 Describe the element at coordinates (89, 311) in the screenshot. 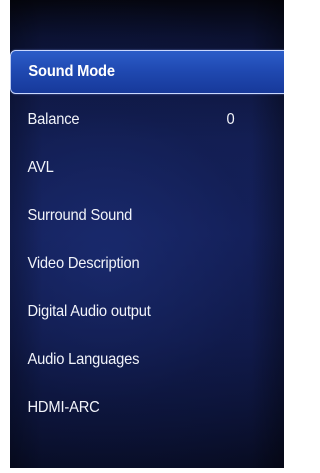

I see `menu-item-label: Digital Audio output` at that location.